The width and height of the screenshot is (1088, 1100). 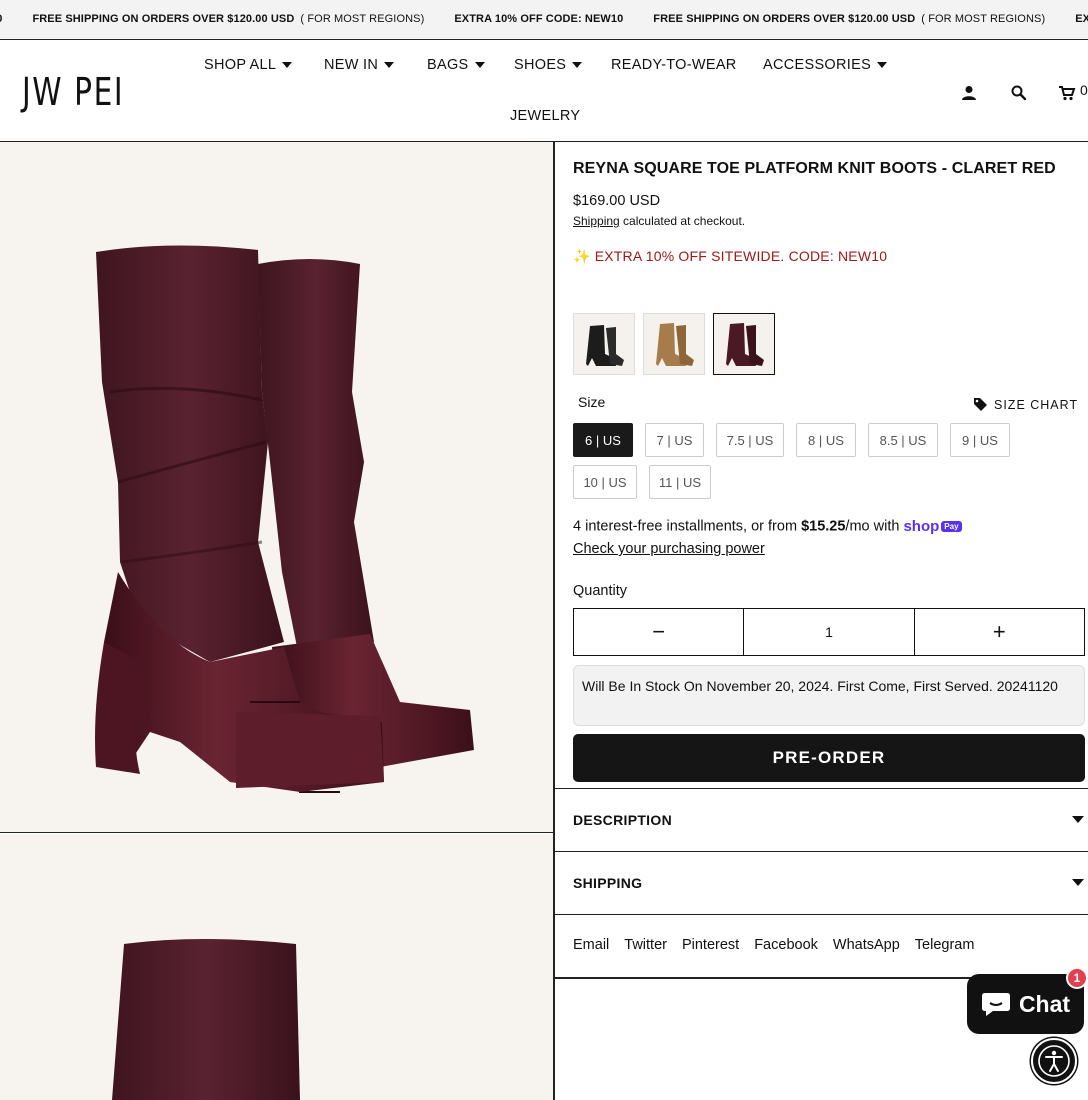 I want to click on swatch-tan, so click(x=674, y=344).